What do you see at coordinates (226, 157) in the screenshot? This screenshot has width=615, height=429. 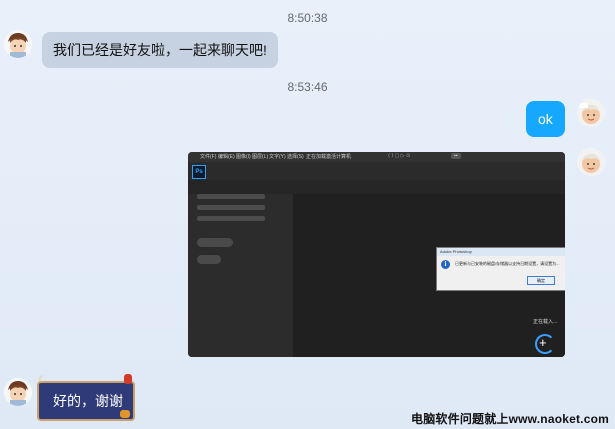 I see `menu-item: 编辑(E)` at bounding box center [226, 157].